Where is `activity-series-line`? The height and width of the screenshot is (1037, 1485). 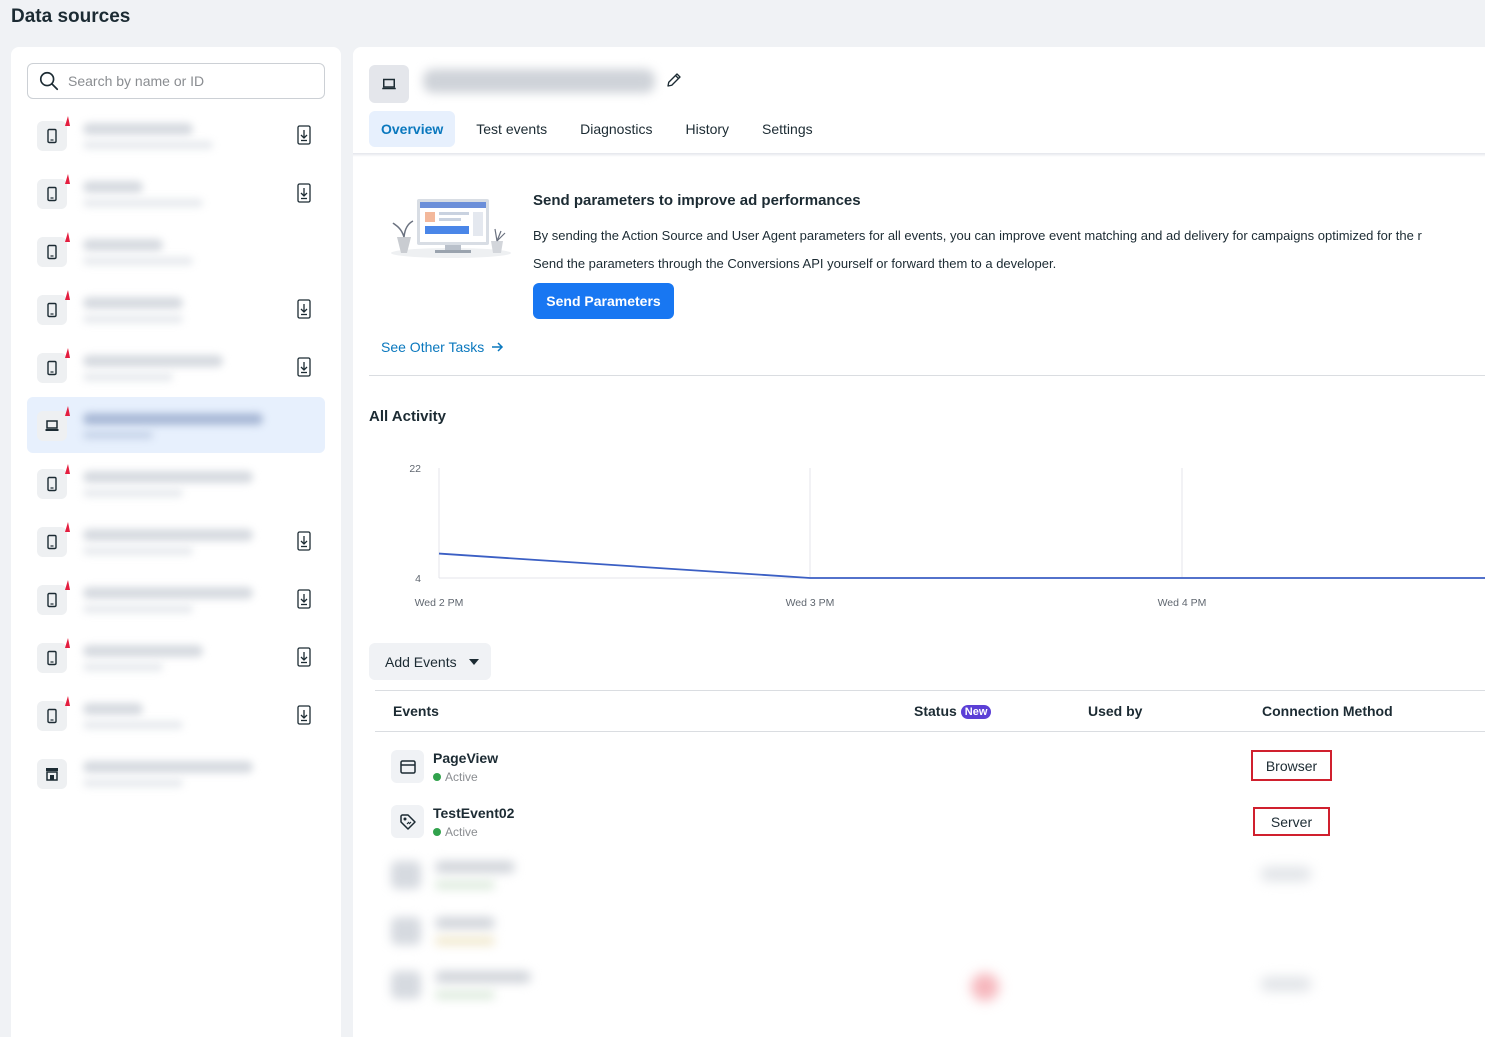 activity-series-line is located at coordinates (961, 565).